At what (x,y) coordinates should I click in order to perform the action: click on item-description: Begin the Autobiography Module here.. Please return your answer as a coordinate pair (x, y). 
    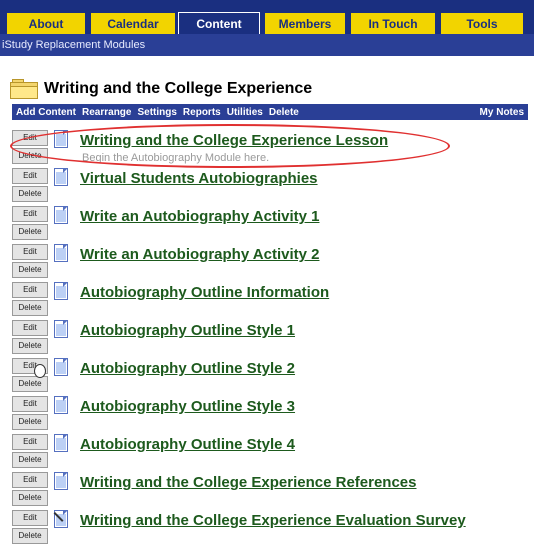
    Looking at the image, I should click on (176, 158).